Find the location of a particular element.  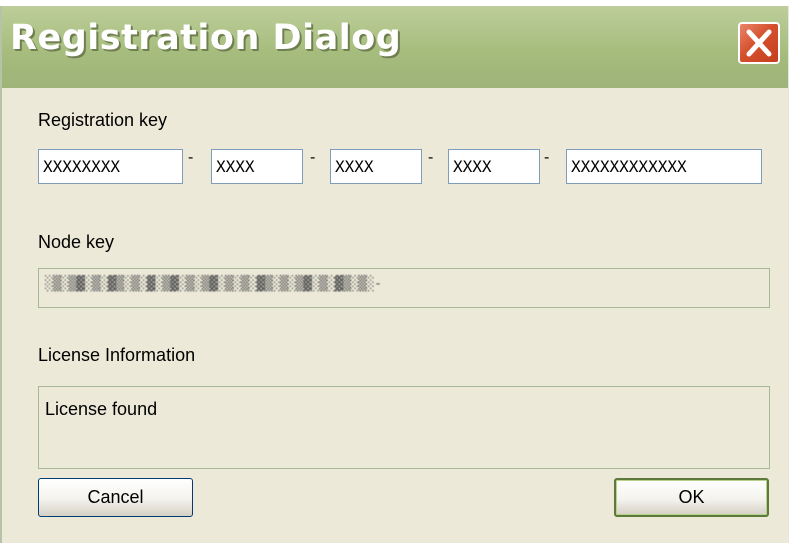

window-title: Registration Dialog is located at coordinates (206, 38).